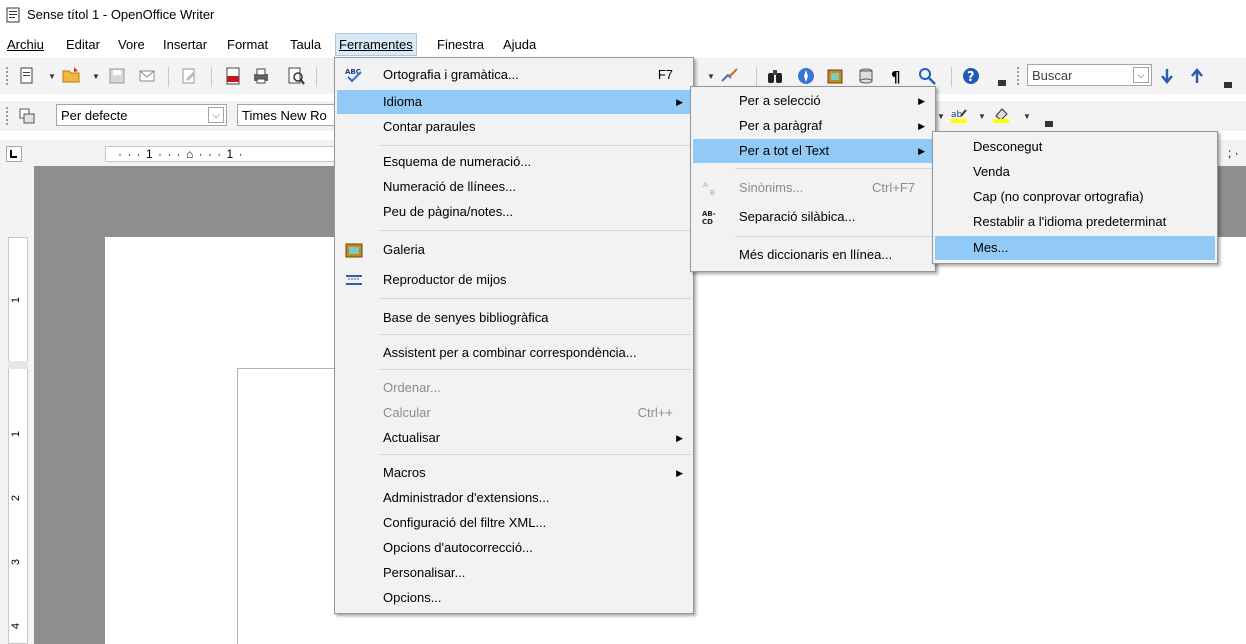 The width and height of the screenshot is (1246, 644). I want to click on find-replace-icon, so click(775, 76).